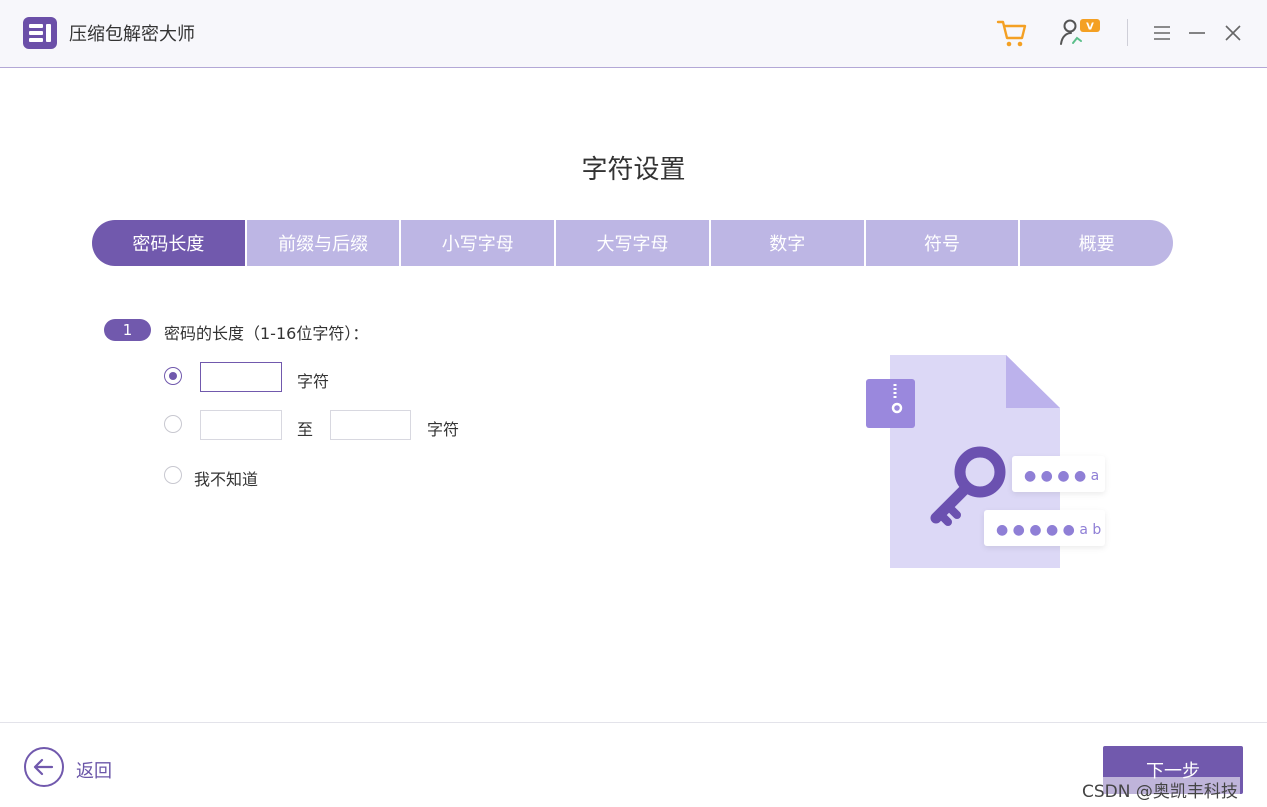 The image size is (1267, 807). Describe the element at coordinates (127, 330) in the screenshot. I see `step-number-badge: 1` at that location.